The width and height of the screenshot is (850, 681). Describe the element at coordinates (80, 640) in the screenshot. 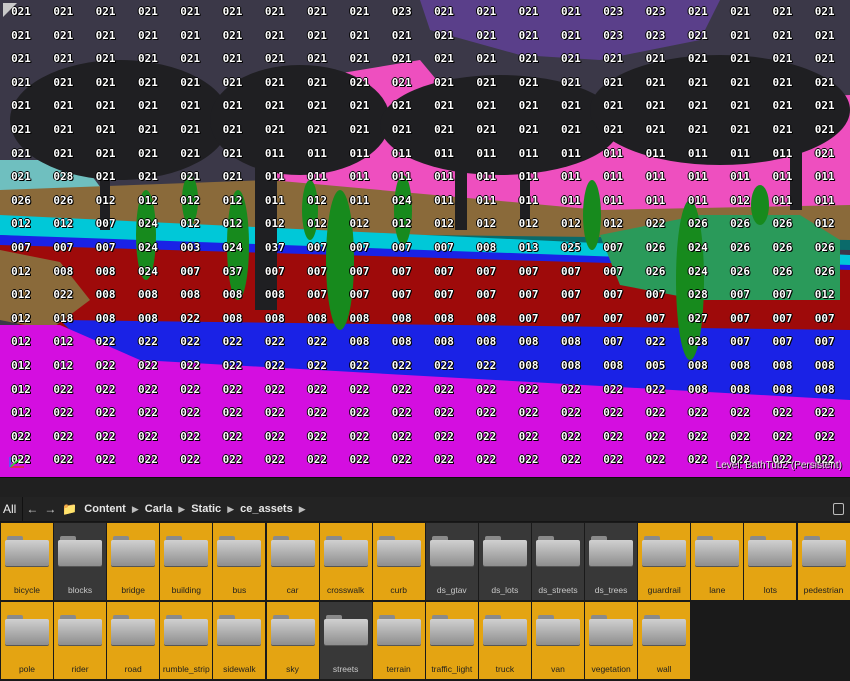

I see `folder-tile-rider: rider` at that location.